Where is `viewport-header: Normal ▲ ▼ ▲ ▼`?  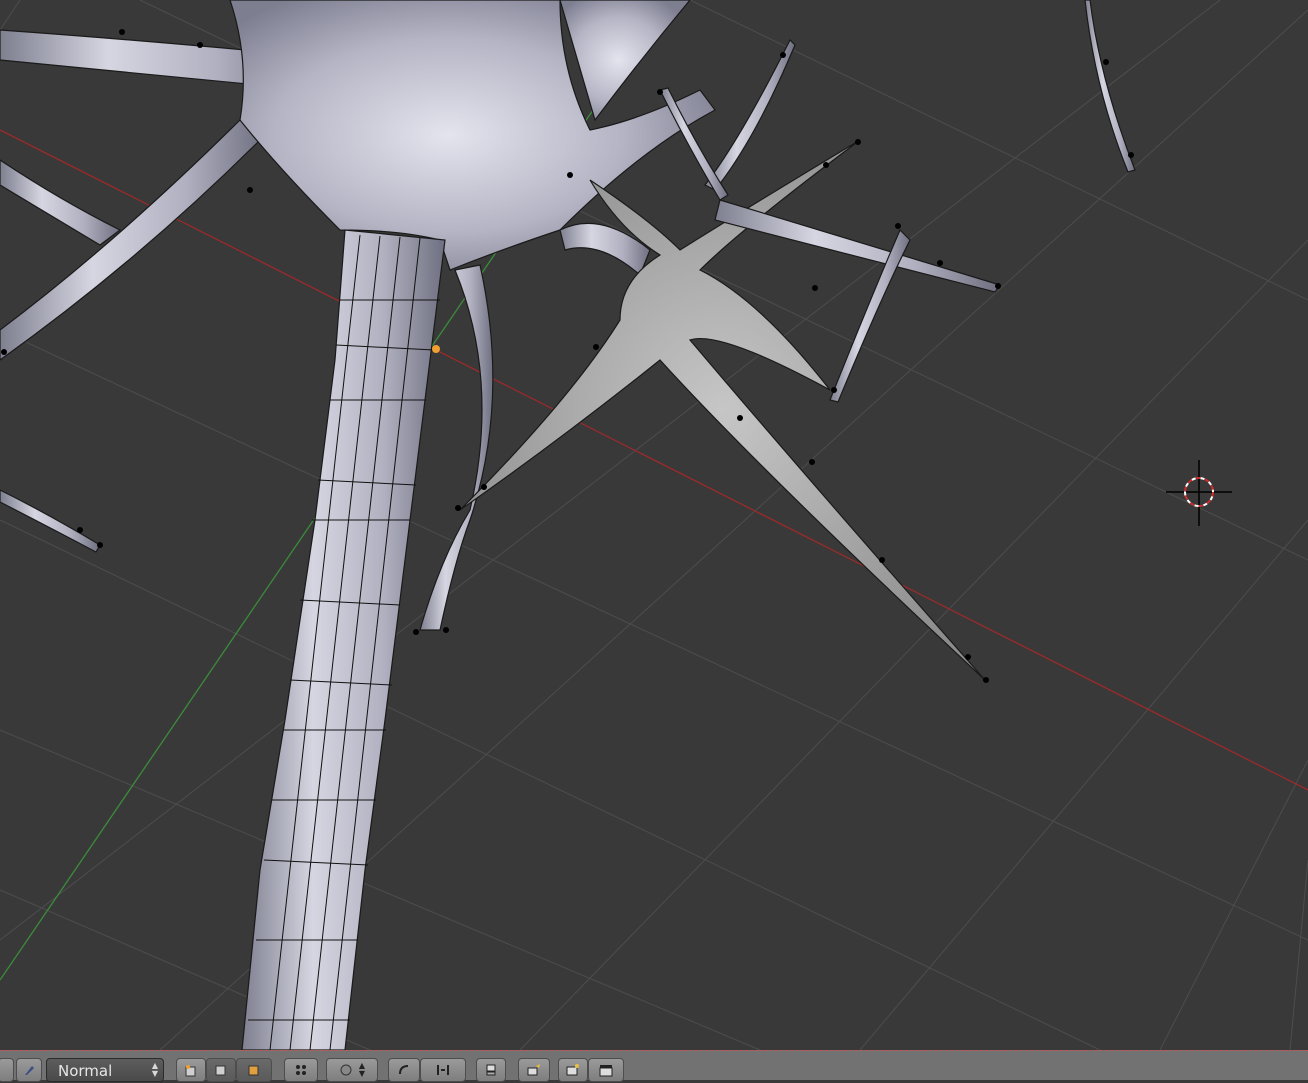
viewport-header: Normal ▲ ▼ ▲ ▼ is located at coordinates (654, 1066).